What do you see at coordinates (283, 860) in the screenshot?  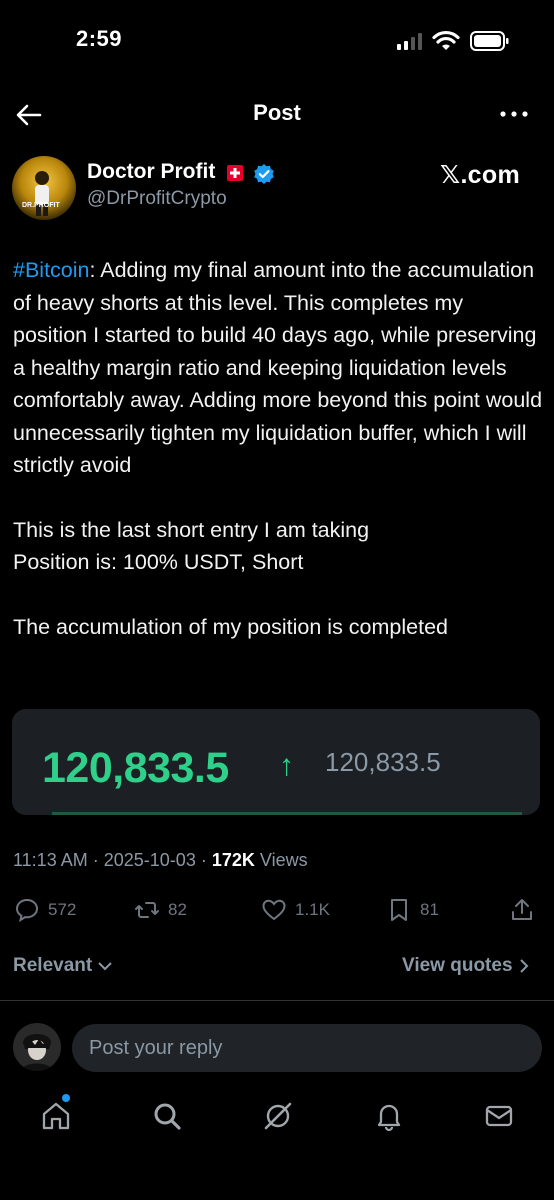 I see `views-label: Views` at bounding box center [283, 860].